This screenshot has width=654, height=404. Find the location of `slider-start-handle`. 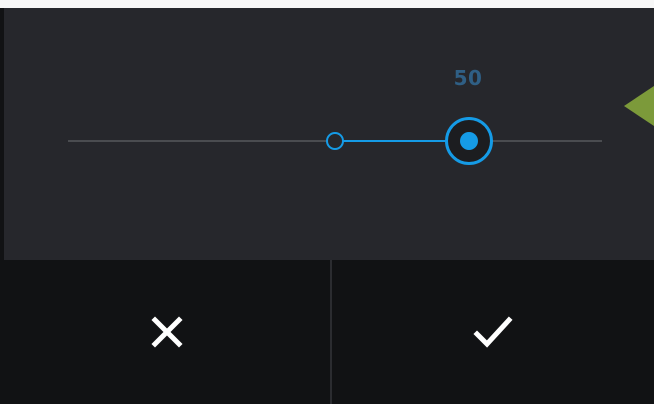

slider-start-handle is located at coordinates (335, 141).